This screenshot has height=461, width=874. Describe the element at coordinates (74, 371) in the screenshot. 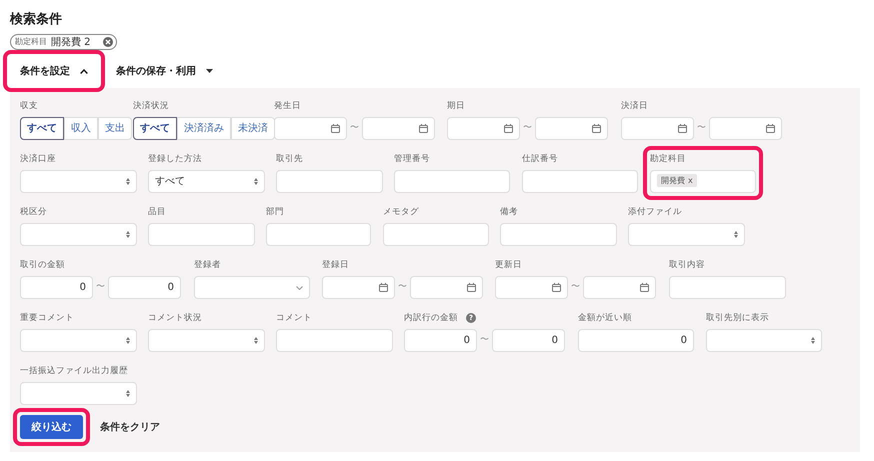

I see `field-label: 一括振込ファイル出力履歴` at that location.